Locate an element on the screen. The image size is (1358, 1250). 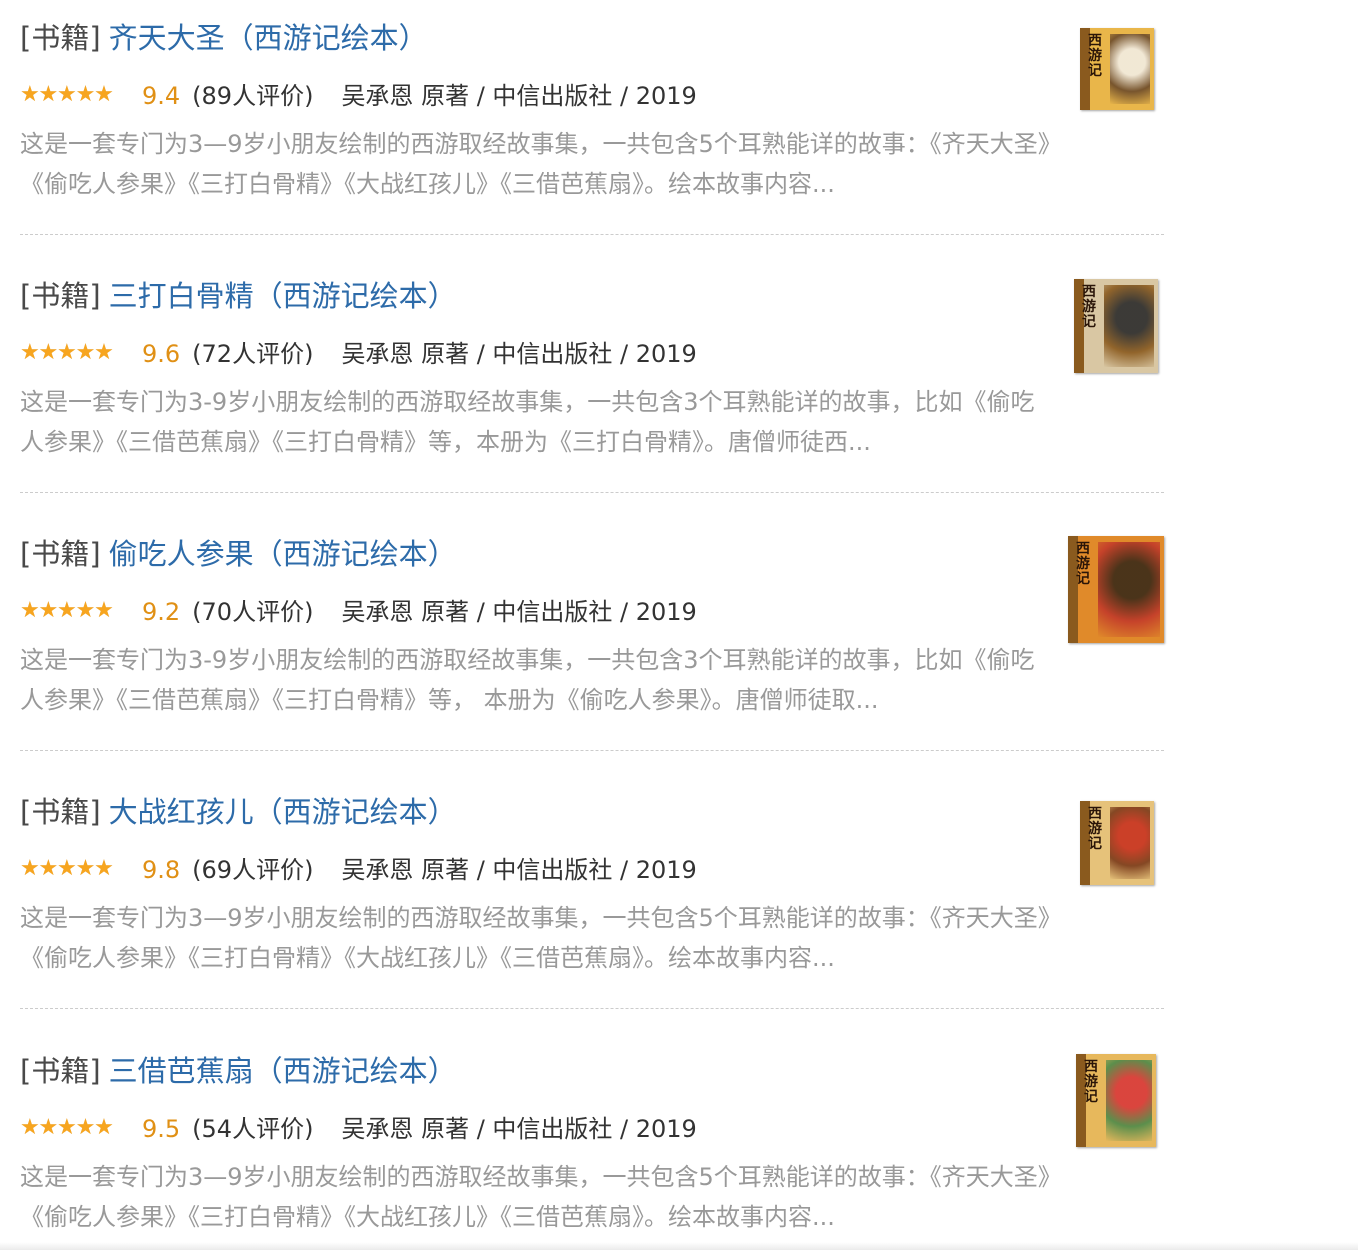
result-title-line: [书籍] 三借芭蕉扇（西游记绘本） is located at coordinates (238, 1071).